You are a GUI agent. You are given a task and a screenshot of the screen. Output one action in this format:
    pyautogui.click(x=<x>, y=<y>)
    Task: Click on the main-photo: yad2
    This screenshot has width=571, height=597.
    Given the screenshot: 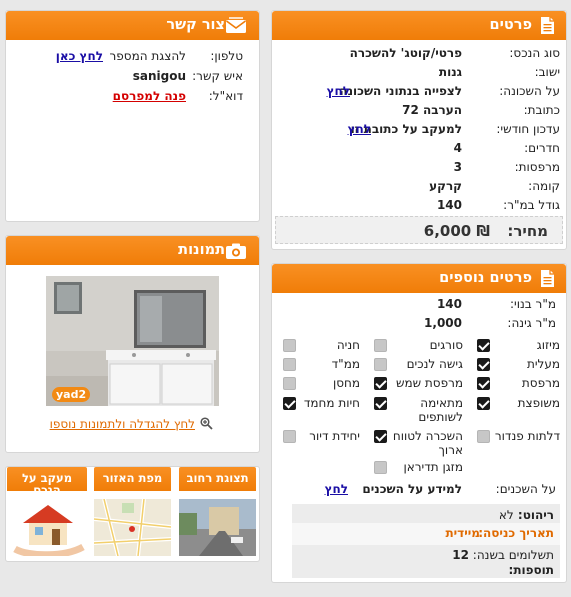 What is the action you would take?
    pyautogui.click(x=132, y=341)
    